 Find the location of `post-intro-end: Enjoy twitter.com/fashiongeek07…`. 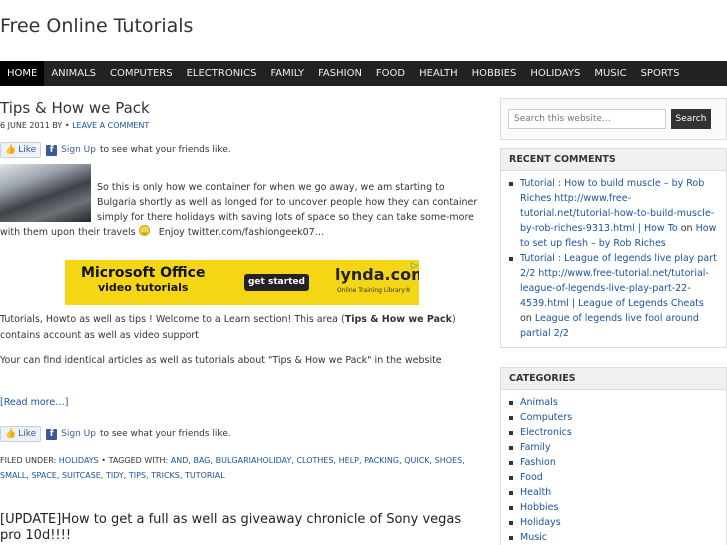

post-intro-end: Enjoy twitter.com/fashiongeek07… is located at coordinates (241, 232).